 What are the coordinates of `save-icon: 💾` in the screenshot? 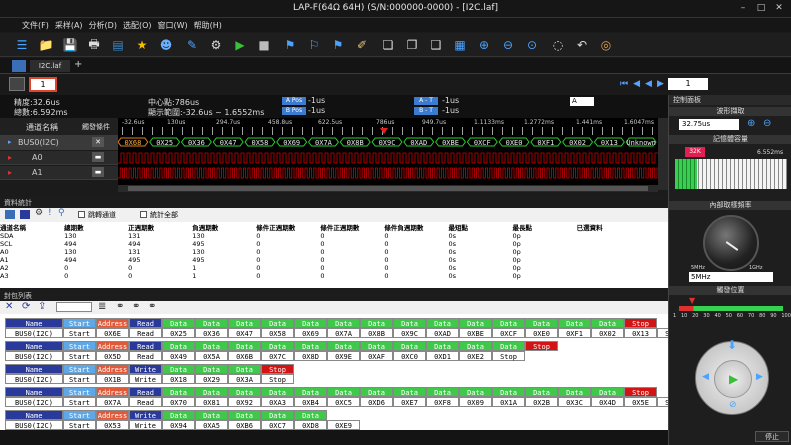 It's located at (70, 45).